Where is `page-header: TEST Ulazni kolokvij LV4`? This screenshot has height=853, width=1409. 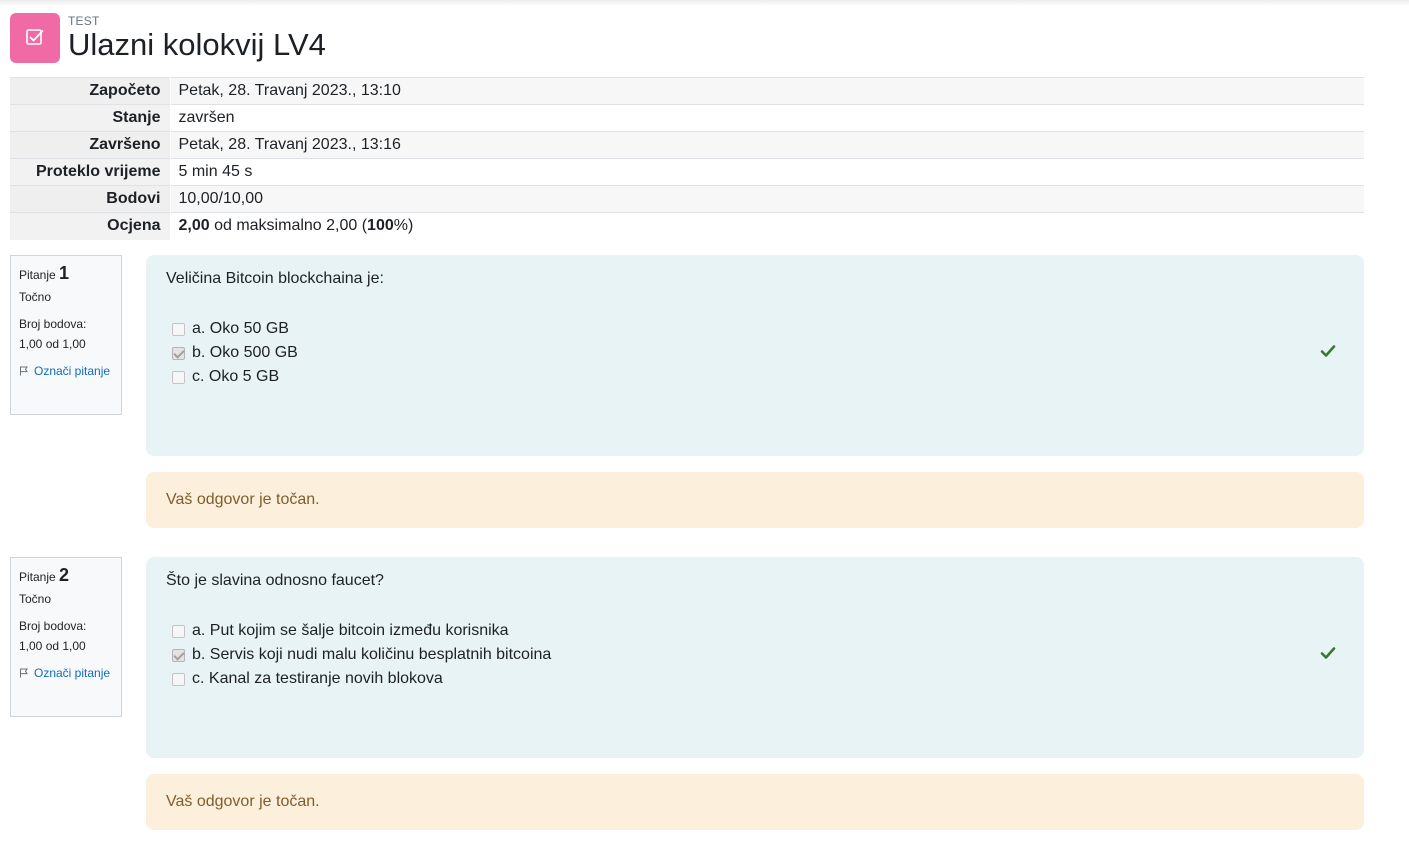 page-header: TEST Ulazni kolokvij LV4 is located at coordinates (168, 37).